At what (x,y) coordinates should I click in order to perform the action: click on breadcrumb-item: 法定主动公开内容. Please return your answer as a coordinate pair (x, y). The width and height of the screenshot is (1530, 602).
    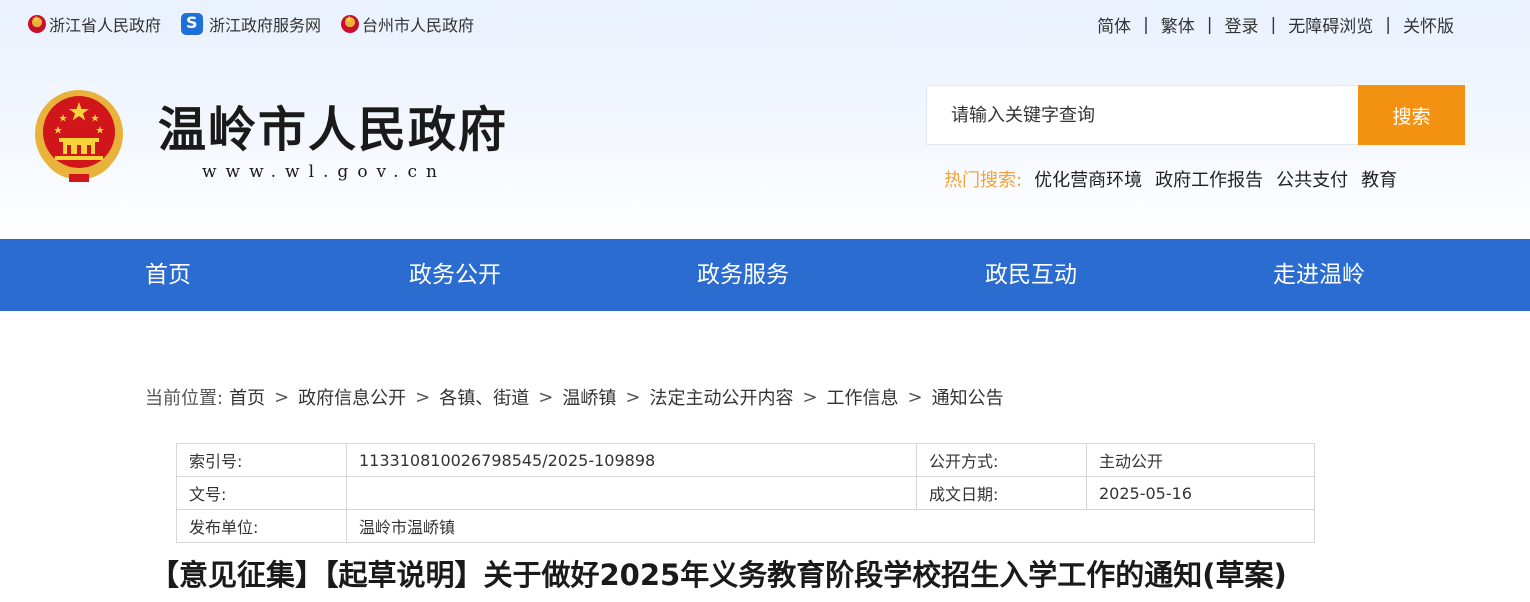
    Looking at the image, I should click on (721, 397).